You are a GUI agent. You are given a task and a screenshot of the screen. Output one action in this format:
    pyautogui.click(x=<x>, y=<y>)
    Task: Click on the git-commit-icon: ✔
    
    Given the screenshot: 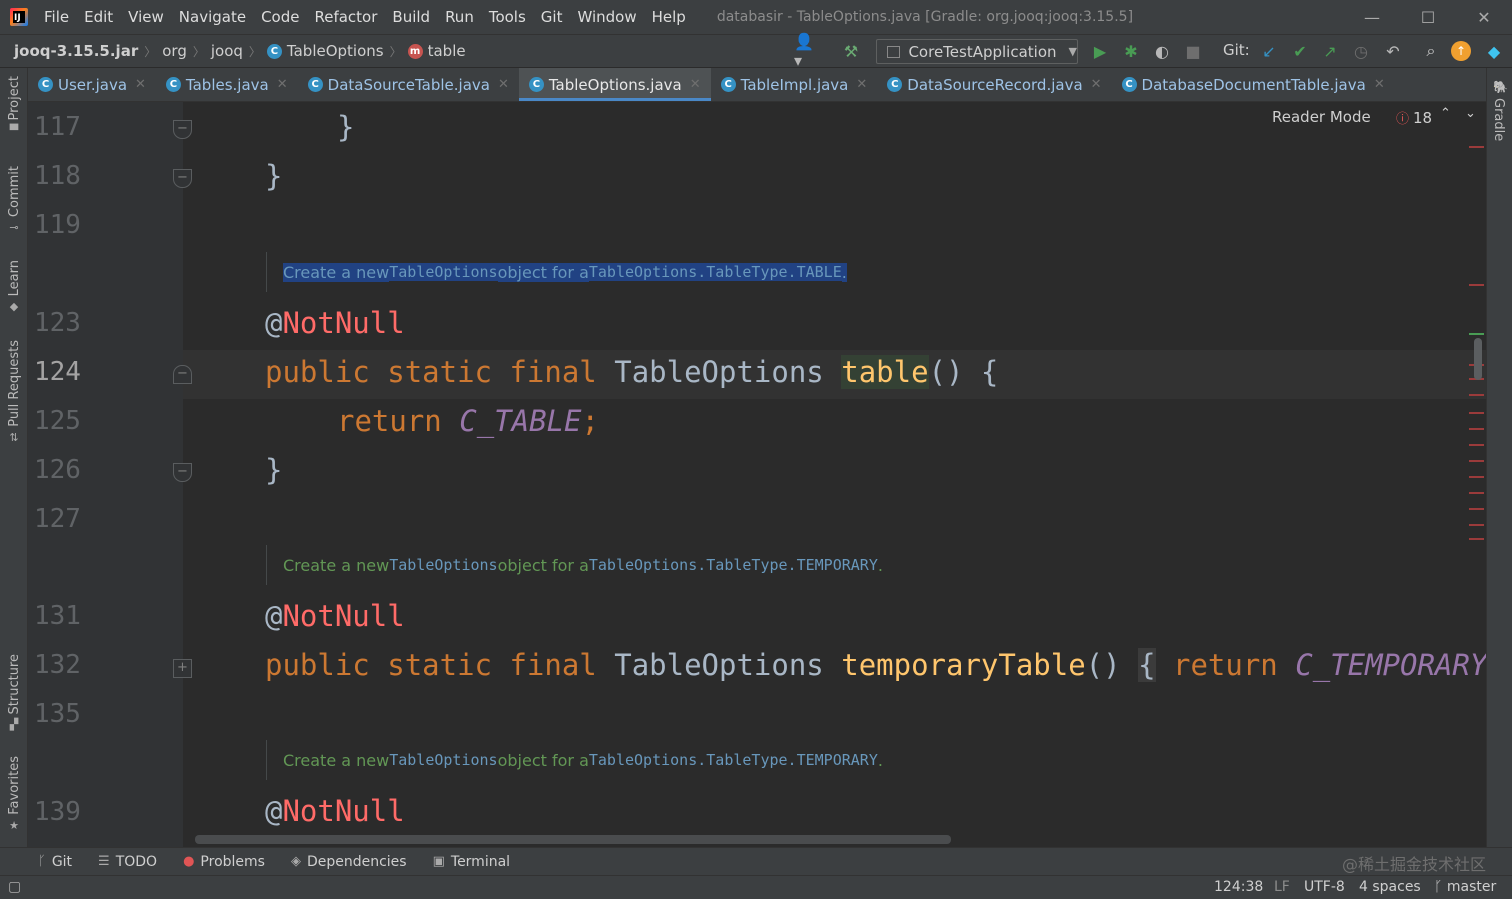 What is the action you would take?
    pyautogui.click(x=1300, y=51)
    